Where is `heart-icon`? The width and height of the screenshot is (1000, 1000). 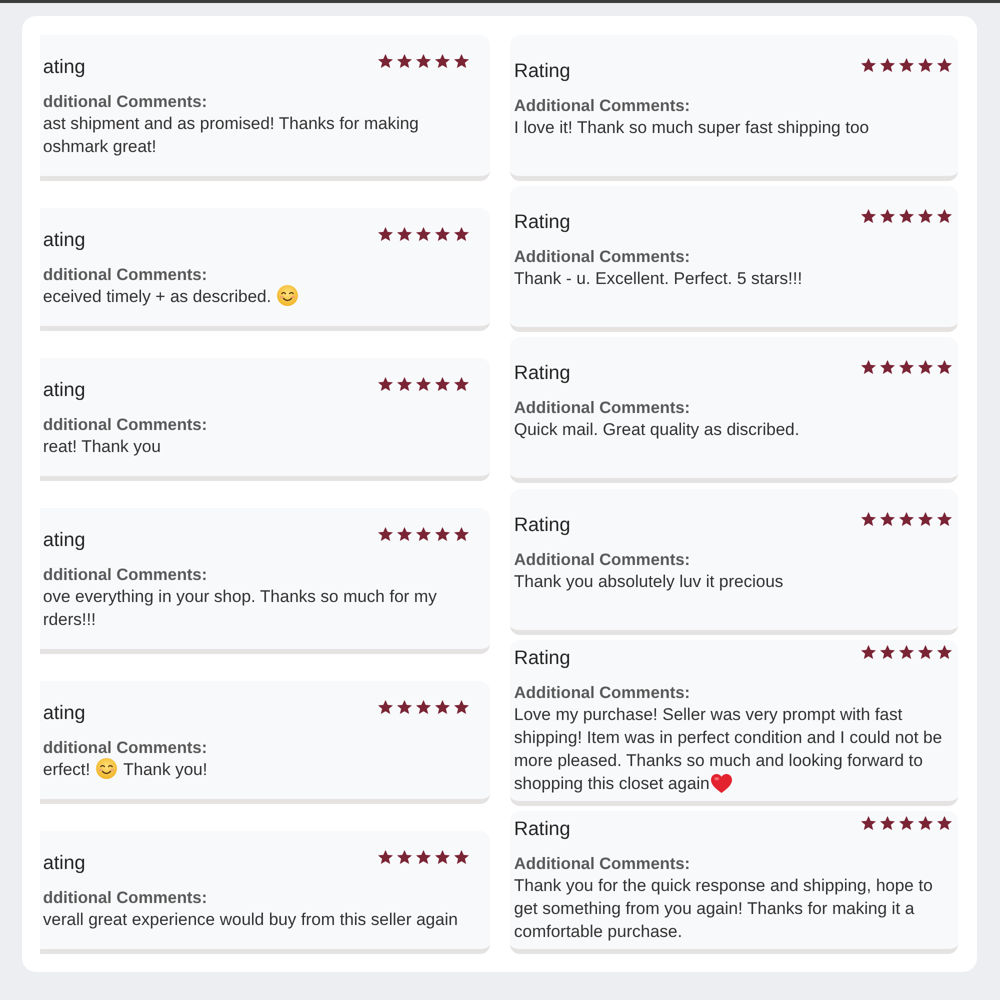 heart-icon is located at coordinates (721, 783).